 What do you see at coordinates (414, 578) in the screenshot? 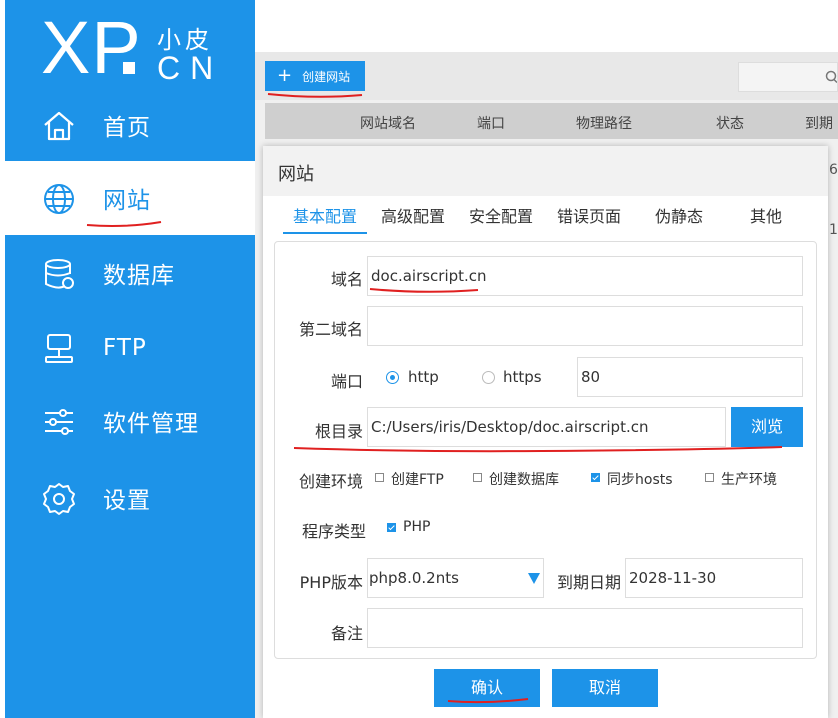
I see `php-version-value: php8.0.2nts` at bounding box center [414, 578].